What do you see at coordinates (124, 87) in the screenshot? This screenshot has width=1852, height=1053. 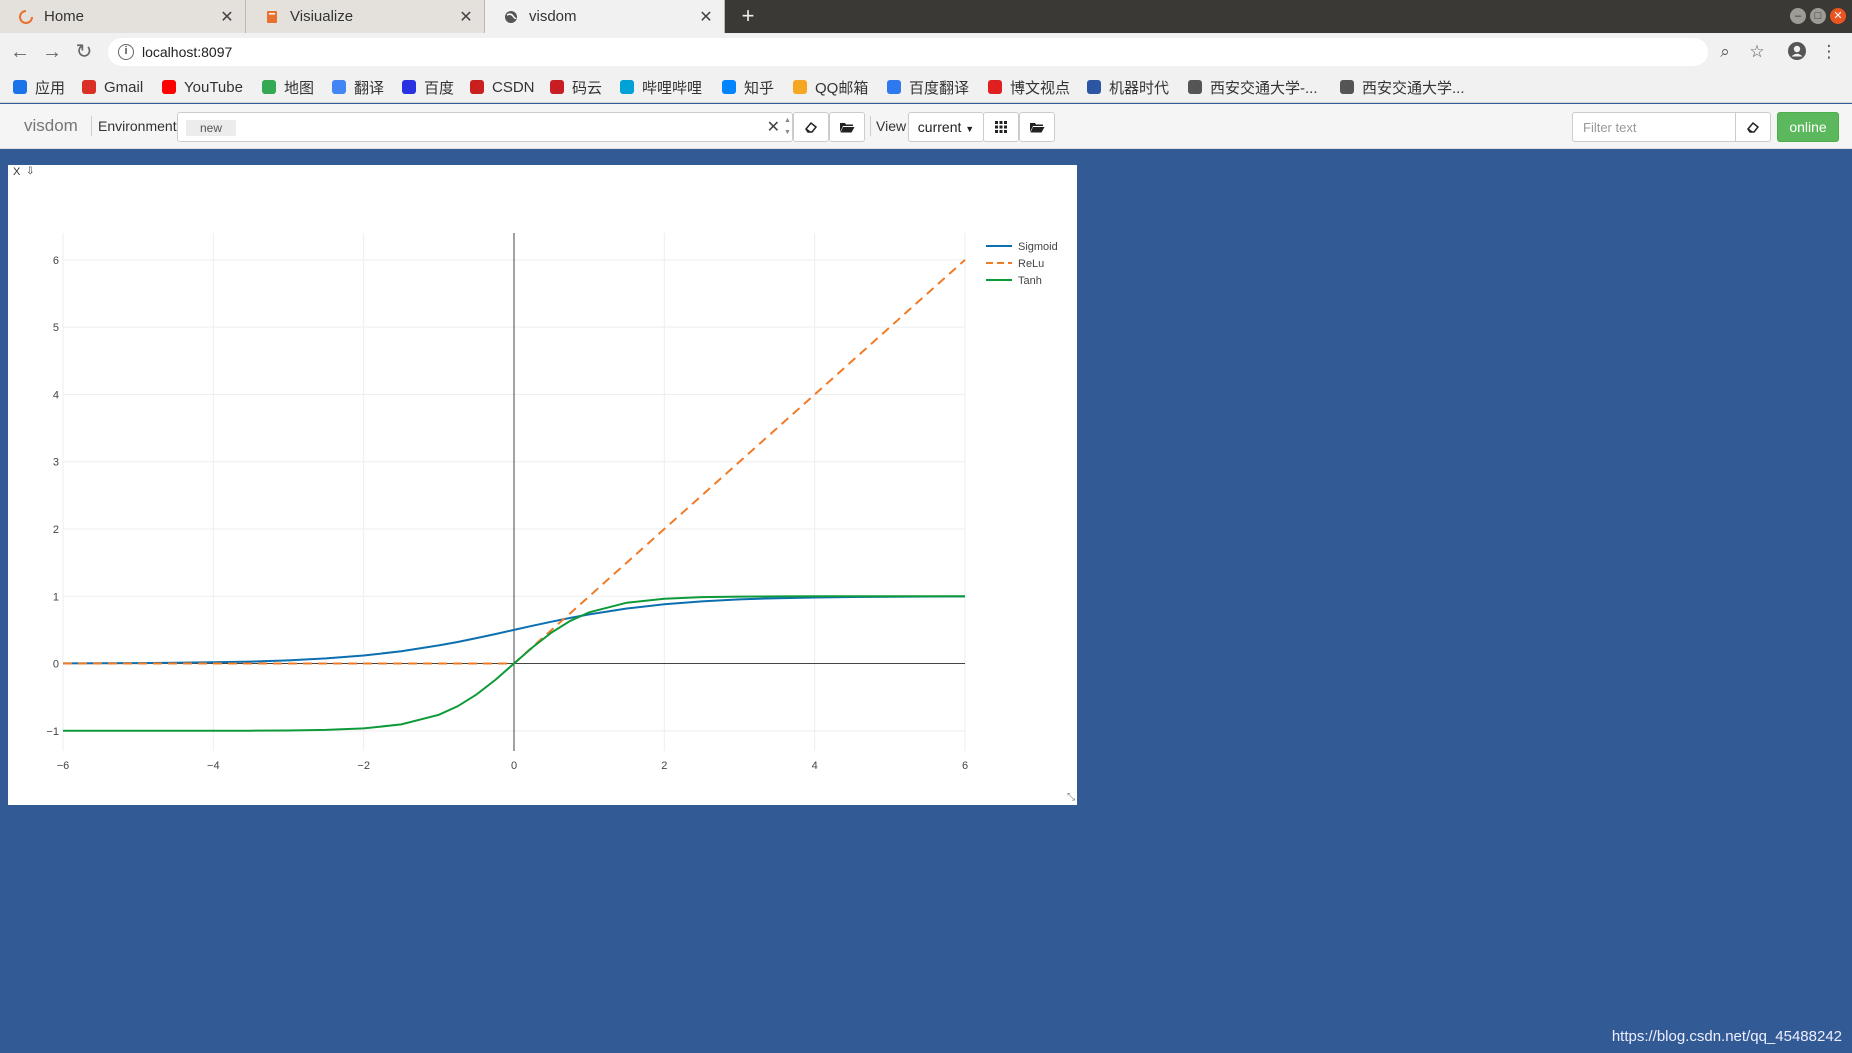 I see `bookmark-label: Gmail` at bounding box center [124, 87].